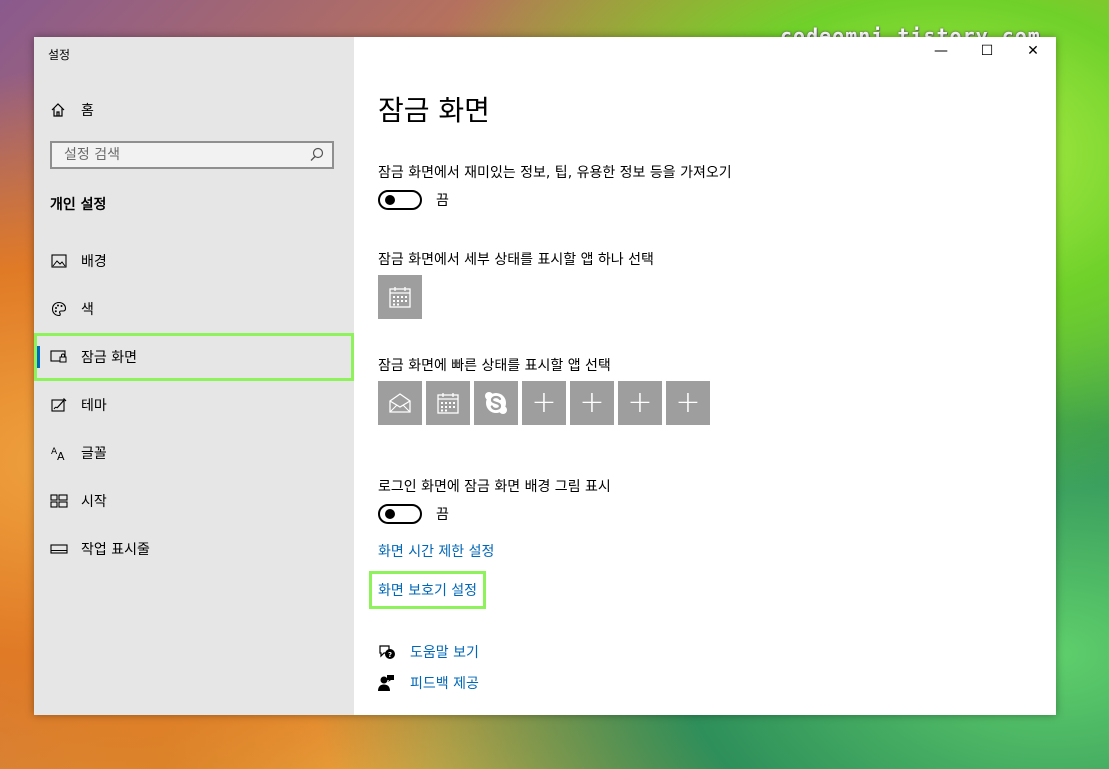  Describe the element at coordinates (427, 590) in the screenshot. I see `screensaver-settings-link: 화면 보호기 설정` at that location.